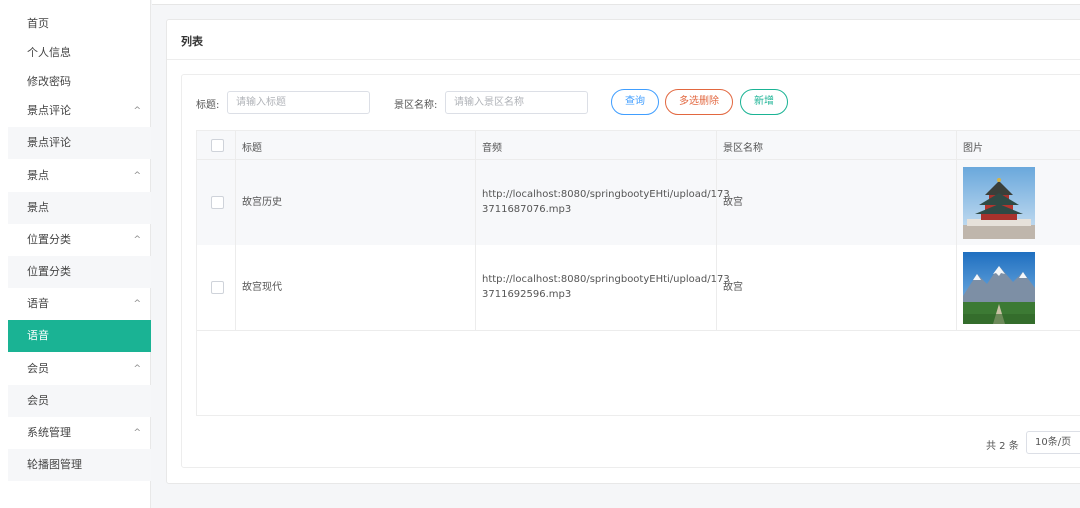  Describe the element at coordinates (79, 272) in the screenshot. I see `sidebar-item-location: 位置分类` at that location.